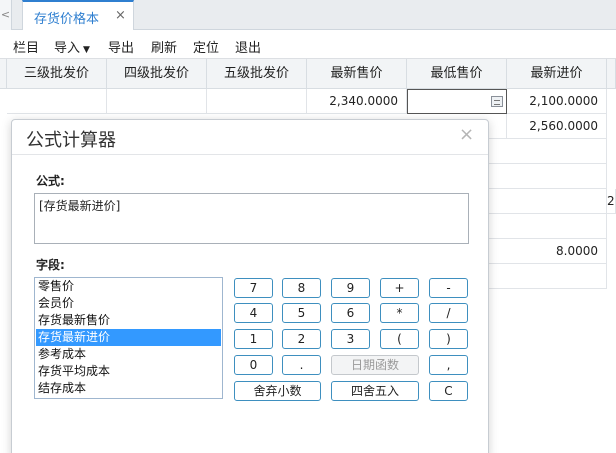 This screenshot has width=616, height=453. Describe the element at coordinates (164, 46) in the screenshot. I see `refresh-button: 刷新` at that location.